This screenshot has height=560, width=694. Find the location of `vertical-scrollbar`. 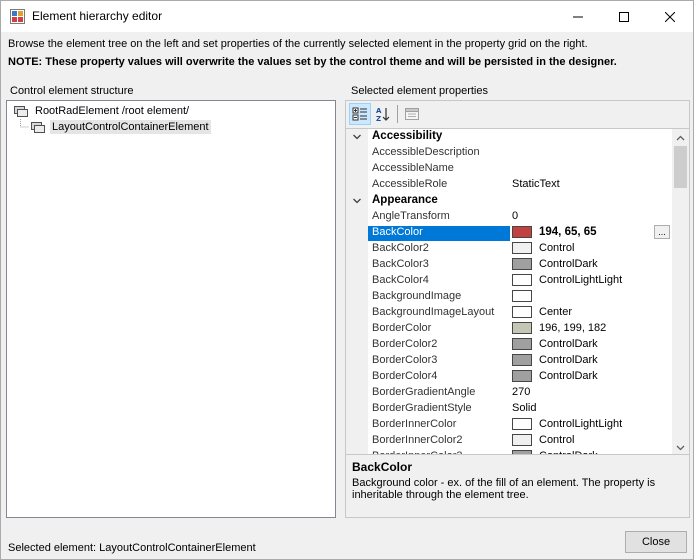

vertical-scrollbar is located at coordinates (680, 291).